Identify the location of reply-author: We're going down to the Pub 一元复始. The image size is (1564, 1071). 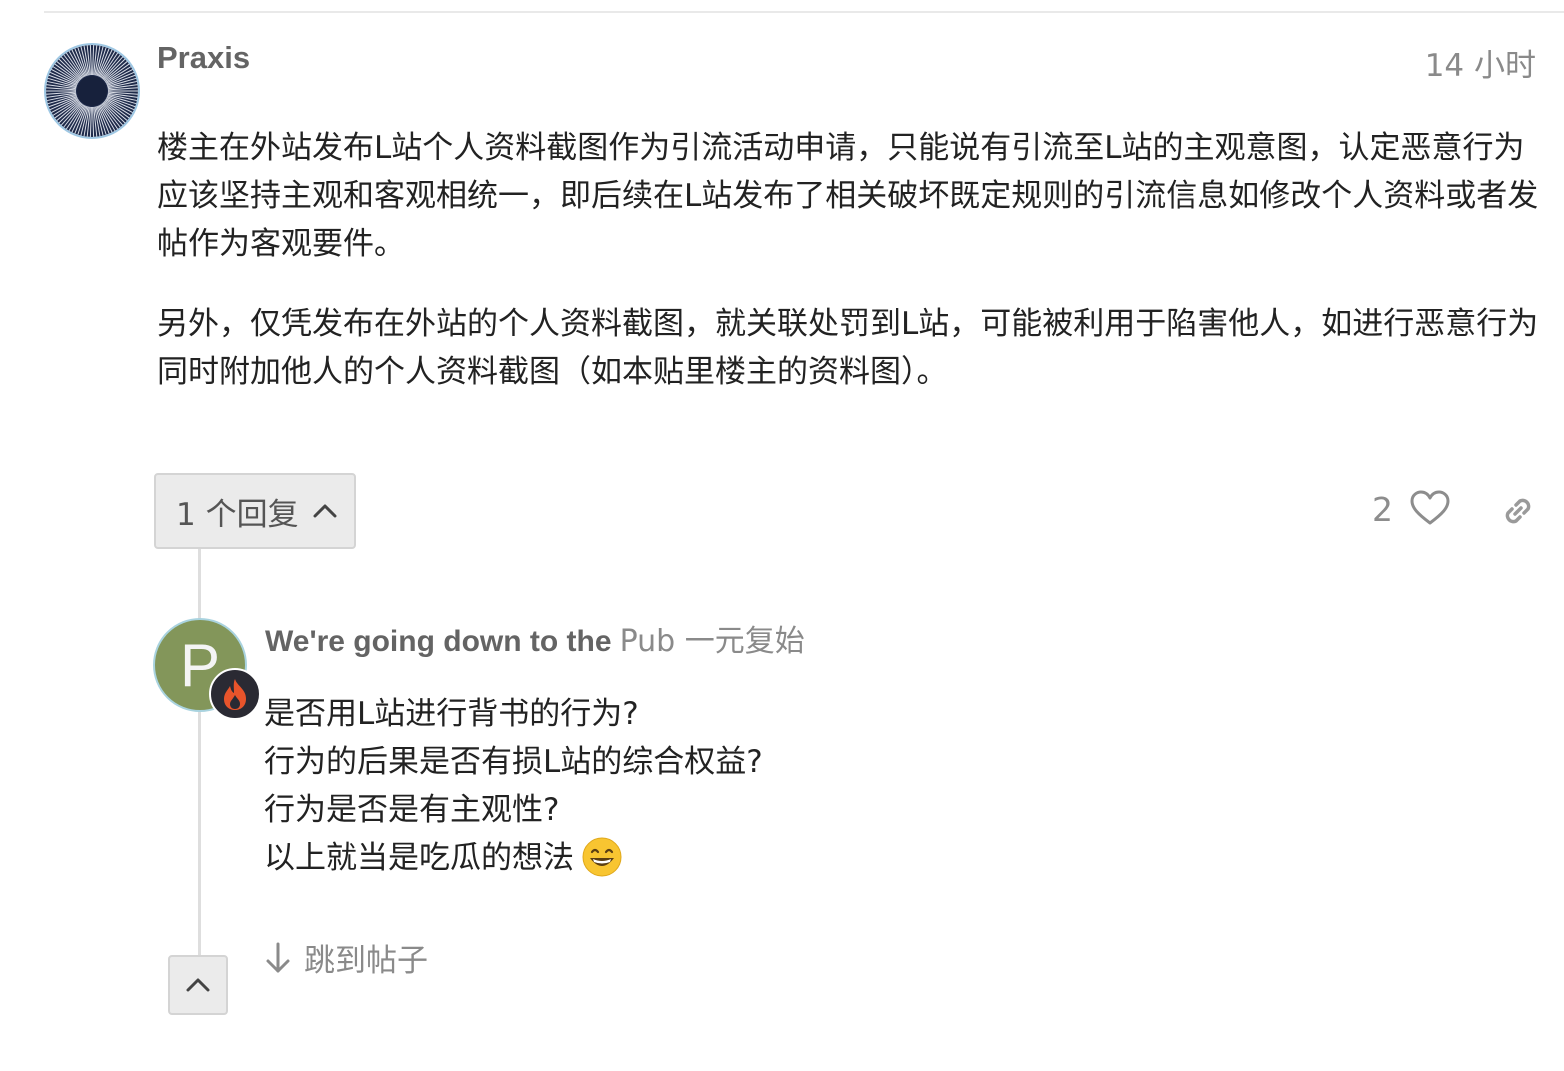
(535, 638).